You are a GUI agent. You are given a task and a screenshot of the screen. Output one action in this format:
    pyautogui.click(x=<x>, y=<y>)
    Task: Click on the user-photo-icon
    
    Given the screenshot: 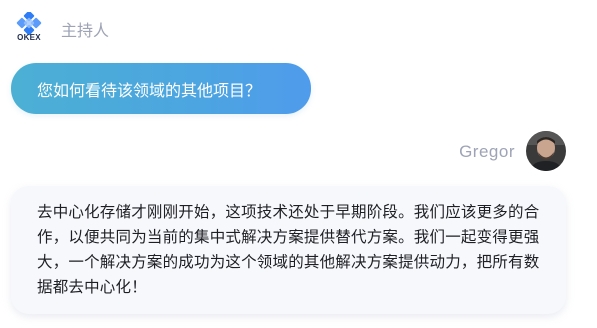 What is the action you would take?
    pyautogui.click(x=546, y=151)
    